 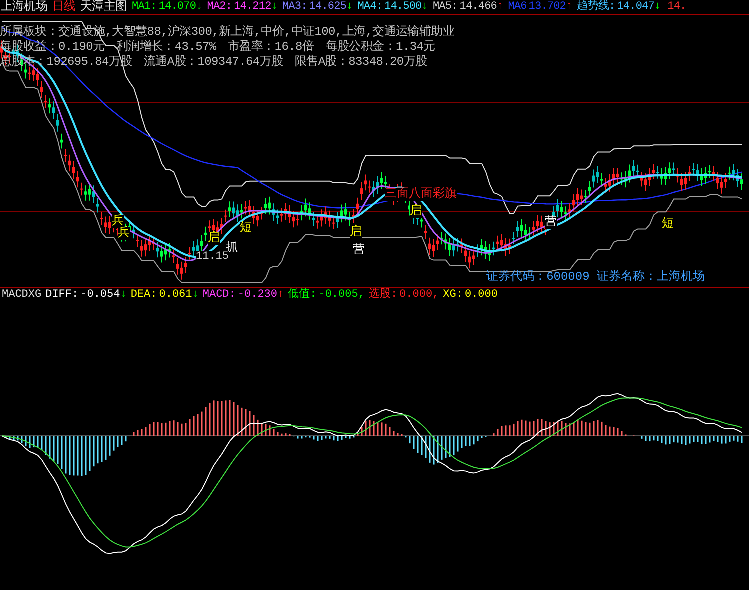 I want to click on indicator-label: MA1:, so click(x=144, y=7).